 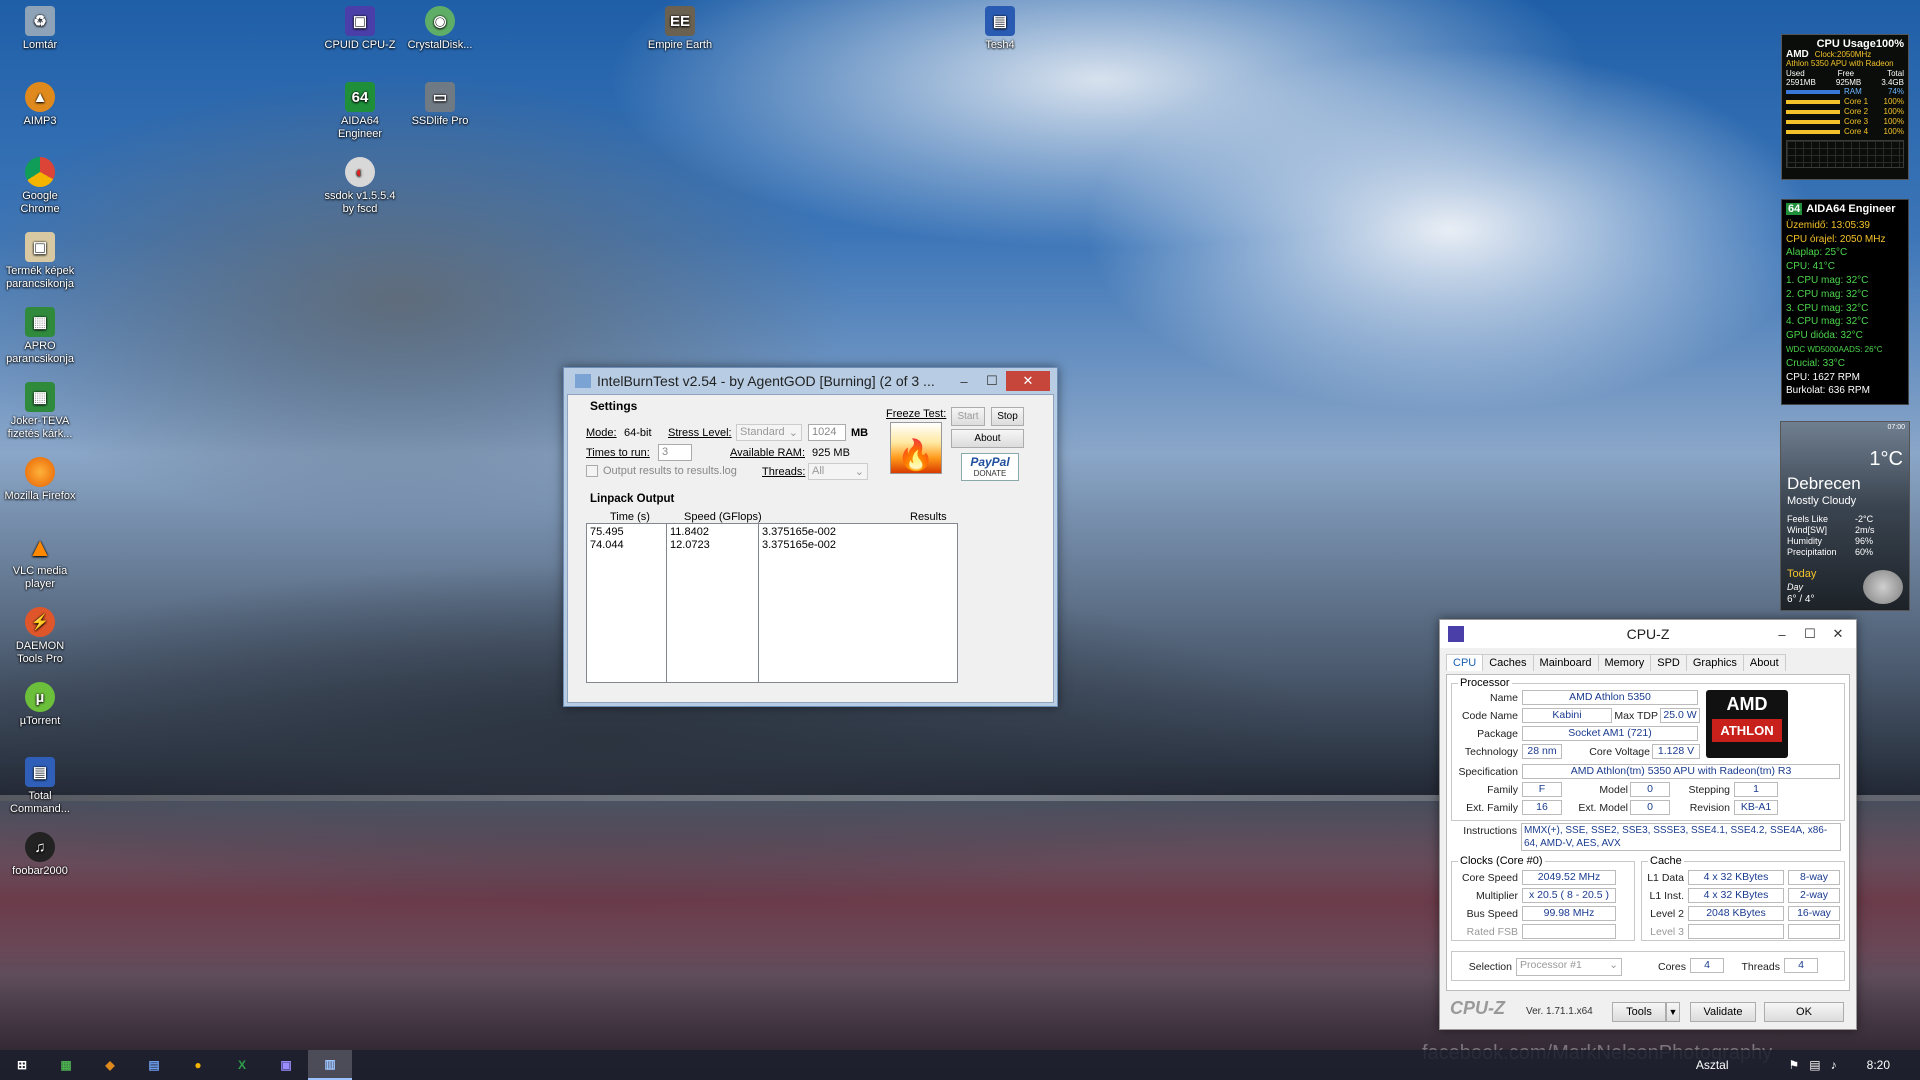 What do you see at coordinates (1794, 1065) in the screenshot?
I see `tray-flag-icon: ⚑` at bounding box center [1794, 1065].